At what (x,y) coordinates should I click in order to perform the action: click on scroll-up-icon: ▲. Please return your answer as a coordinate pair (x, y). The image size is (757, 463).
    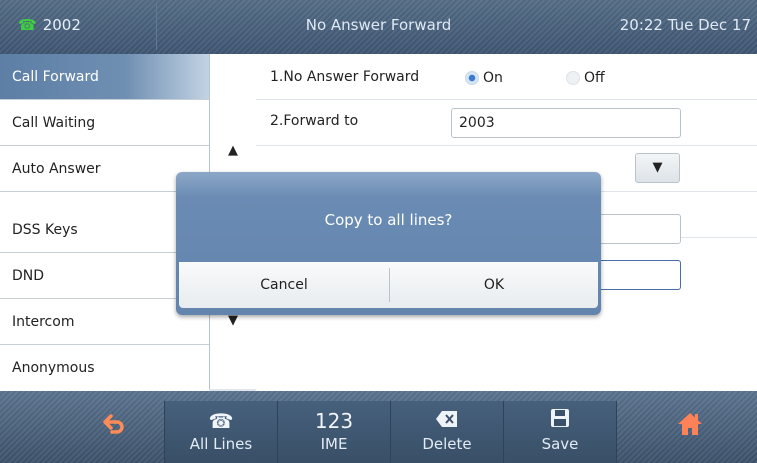
    Looking at the image, I should click on (233, 150).